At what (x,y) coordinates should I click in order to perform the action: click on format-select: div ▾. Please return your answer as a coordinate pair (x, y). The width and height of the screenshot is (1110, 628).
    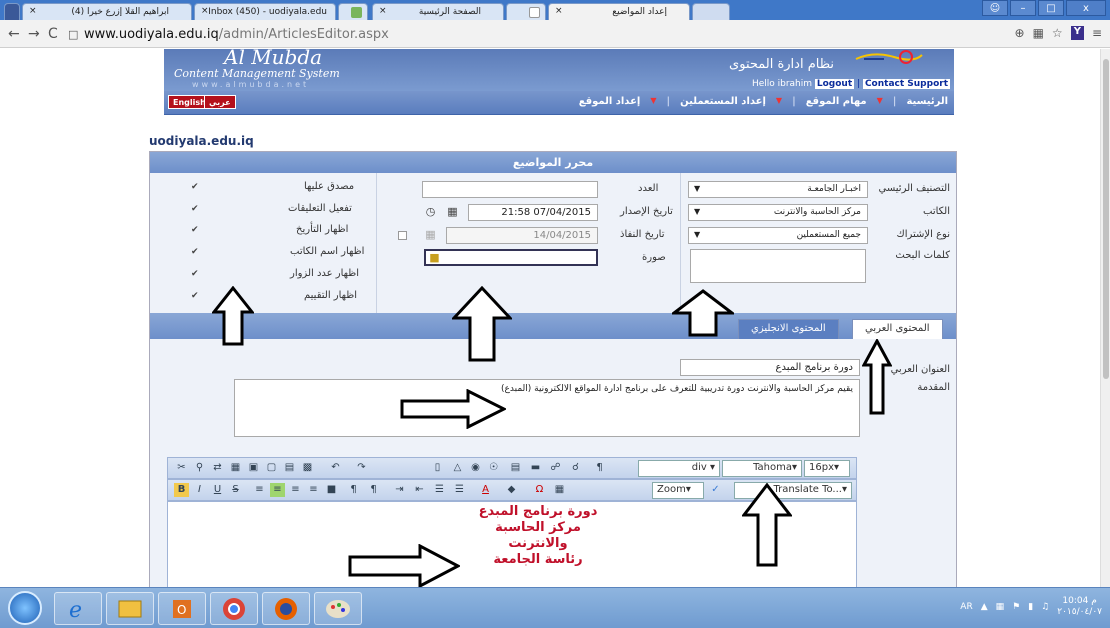
    Looking at the image, I should click on (679, 468).